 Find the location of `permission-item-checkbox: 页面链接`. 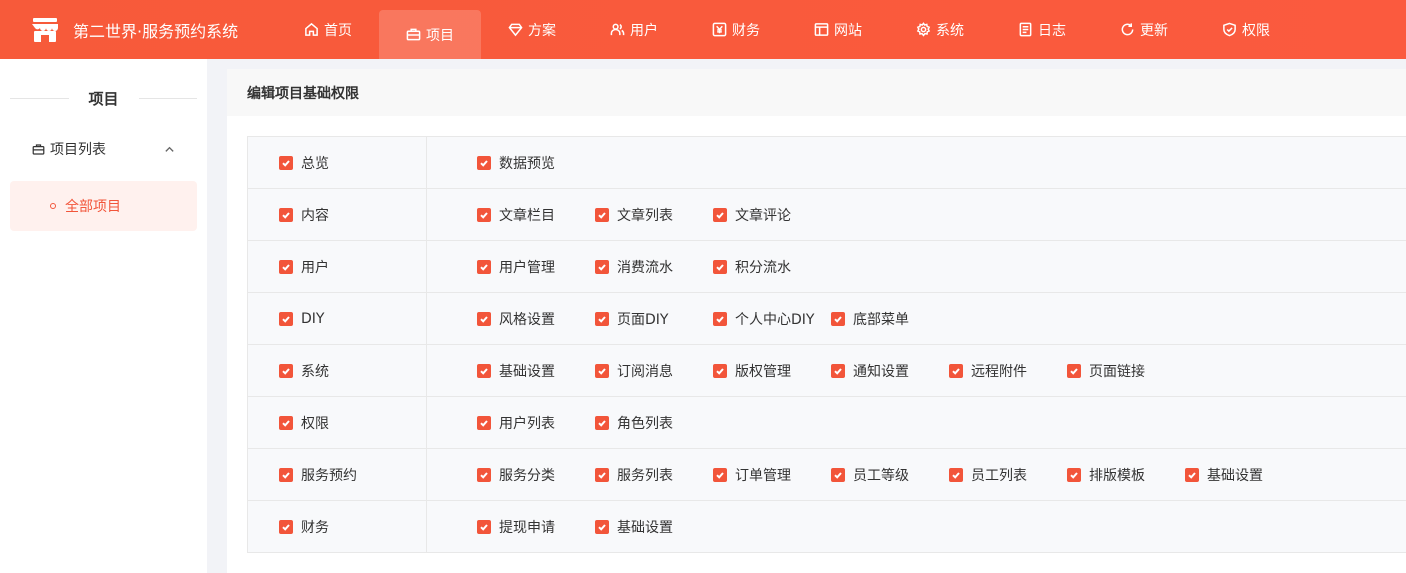

permission-item-checkbox: 页面链接 is located at coordinates (1126, 371).